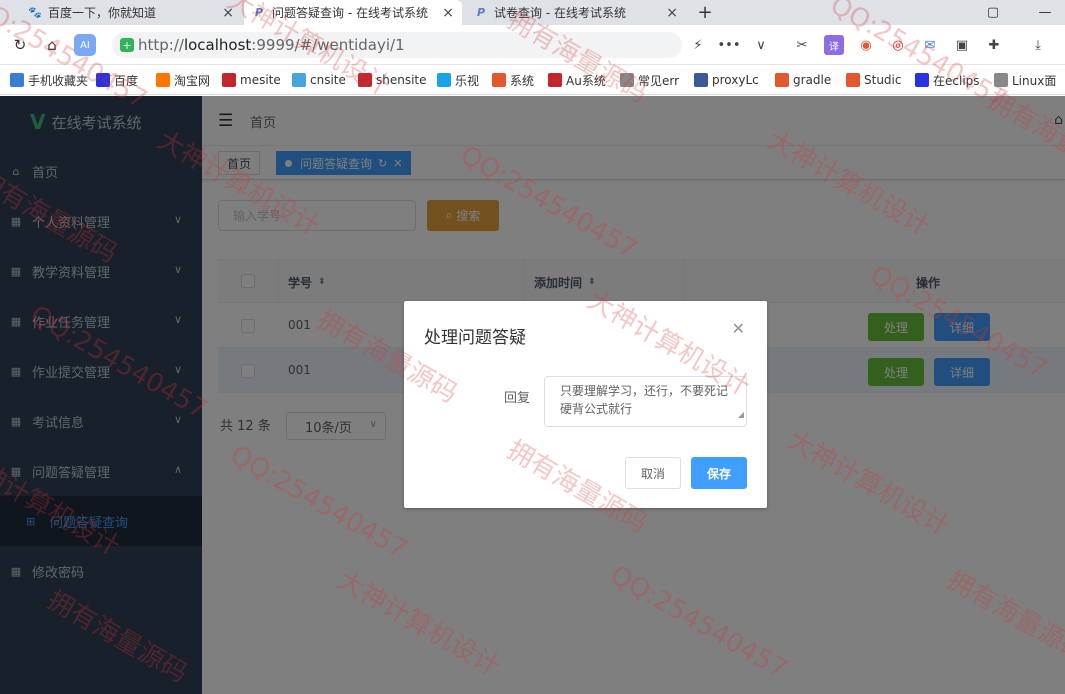  I want to click on bookmark-item: Au系统, so click(581, 80).